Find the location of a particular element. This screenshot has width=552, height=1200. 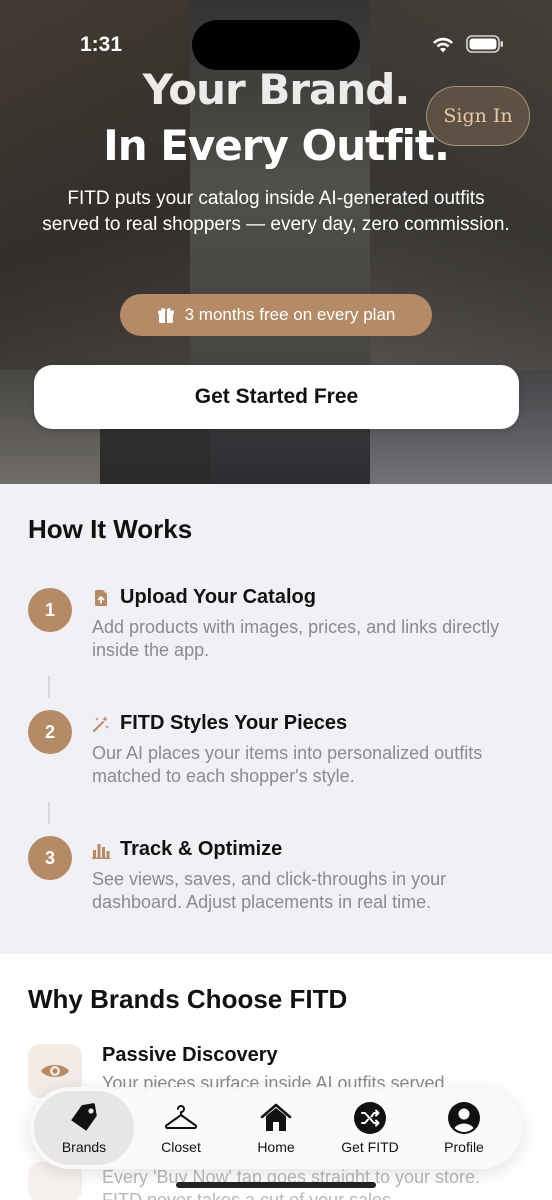

battery-icon is located at coordinates (484, 44).